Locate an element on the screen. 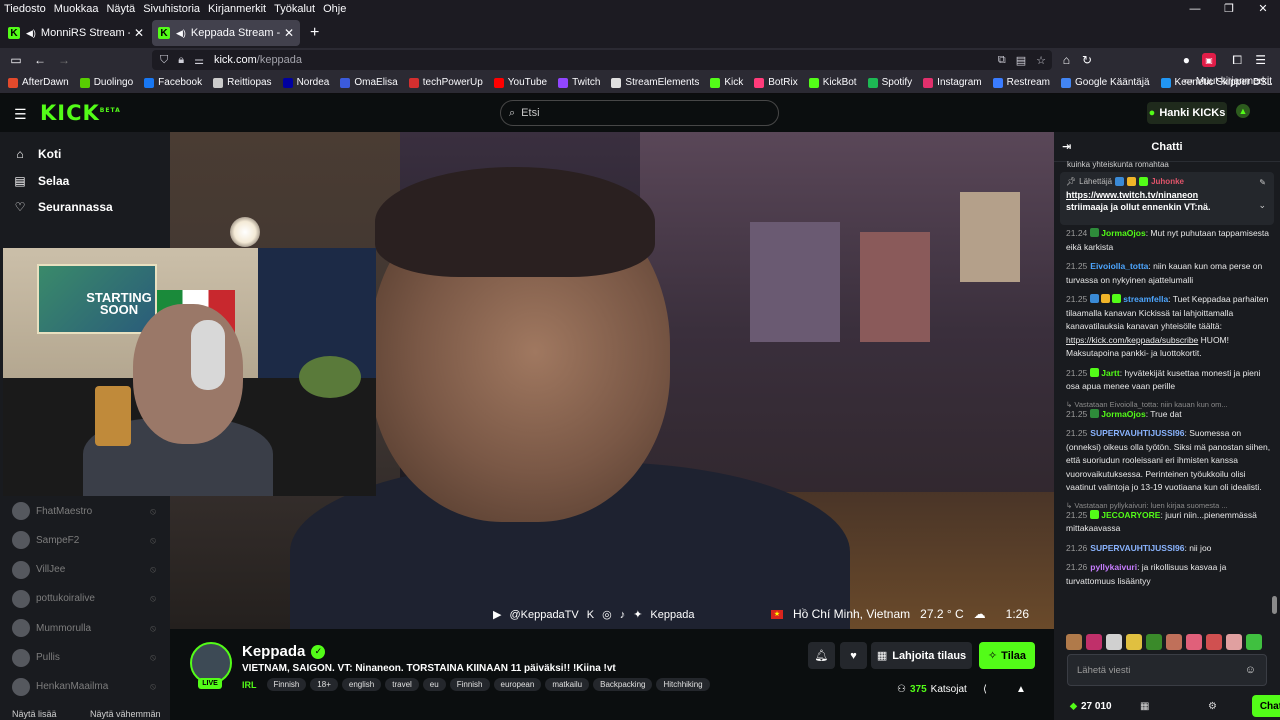 Image resolution: width=1280 pixels, height=720 pixels. get-kicks-button: ● Hanki KICKs is located at coordinates (1187, 113).